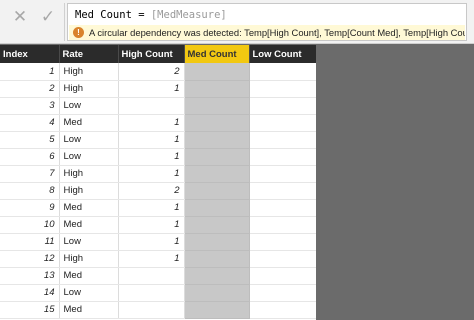 Image resolution: width=474 pixels, height=320 pixels. I want to click on cell-index: 4, so click(30, 123).